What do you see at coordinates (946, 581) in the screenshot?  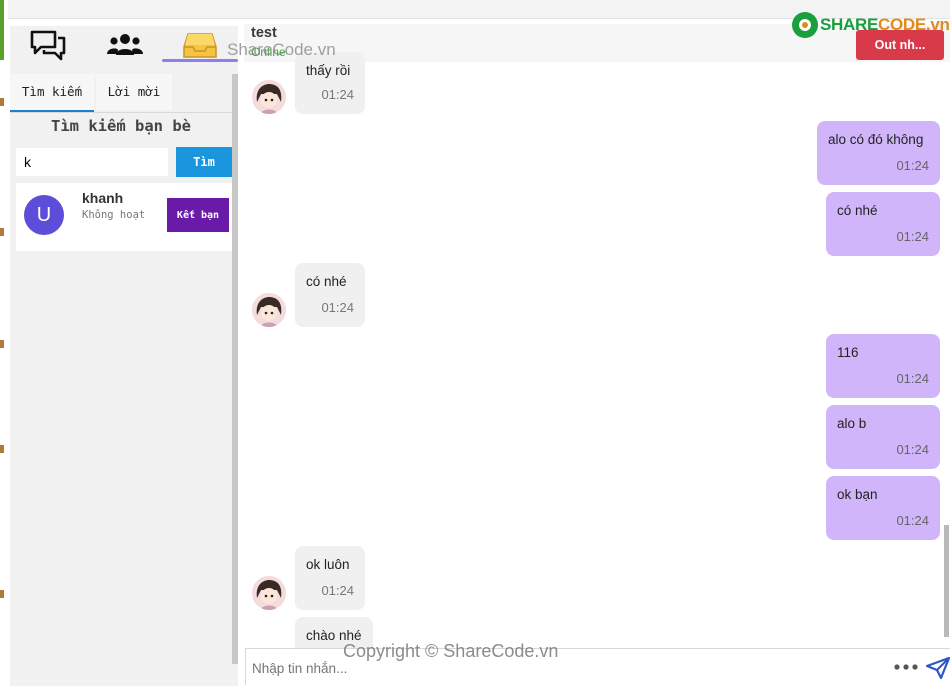 I see `chat-scrollbar` at bounding box center [946, 581].